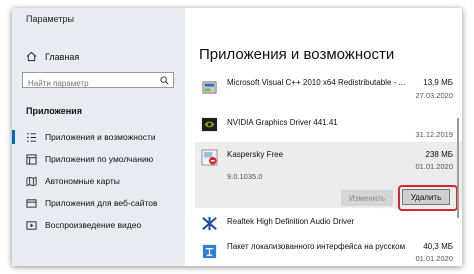 This screenshot has width=474, height=274. I want to click on app-date: 27.03.2020, so click(434, 95).